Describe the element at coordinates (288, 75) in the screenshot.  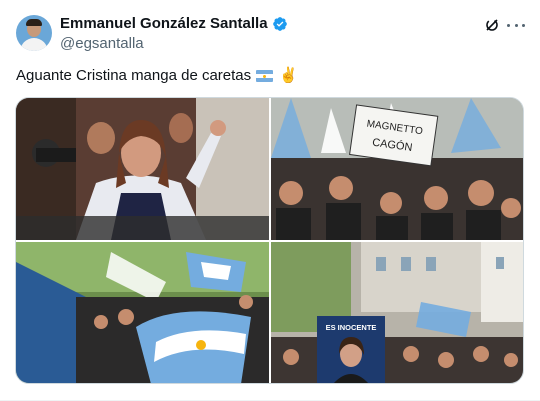
I see `victory-hand-emoji: ✌` at that location.